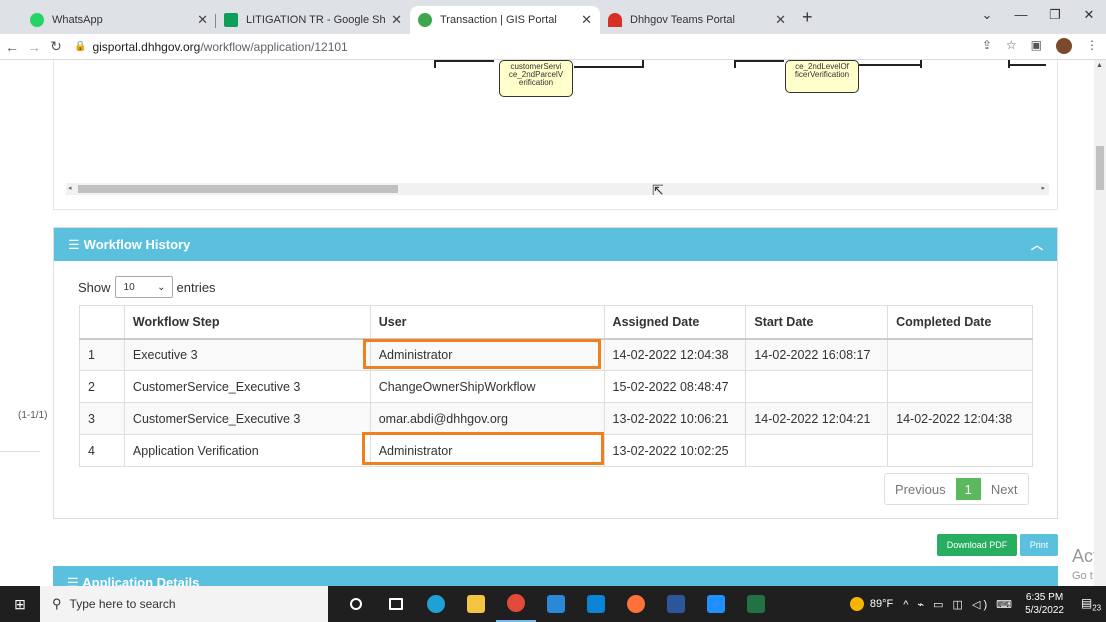  I want to click on powerpoint-icon, so click(716, 604).